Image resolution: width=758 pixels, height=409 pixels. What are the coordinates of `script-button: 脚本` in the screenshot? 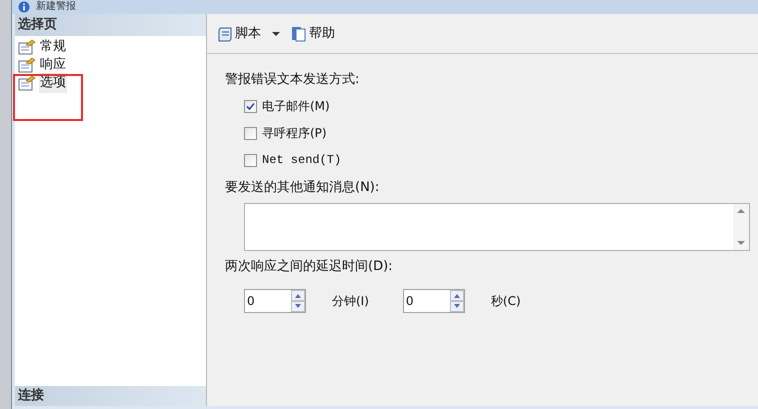 It's located at (239, 34).